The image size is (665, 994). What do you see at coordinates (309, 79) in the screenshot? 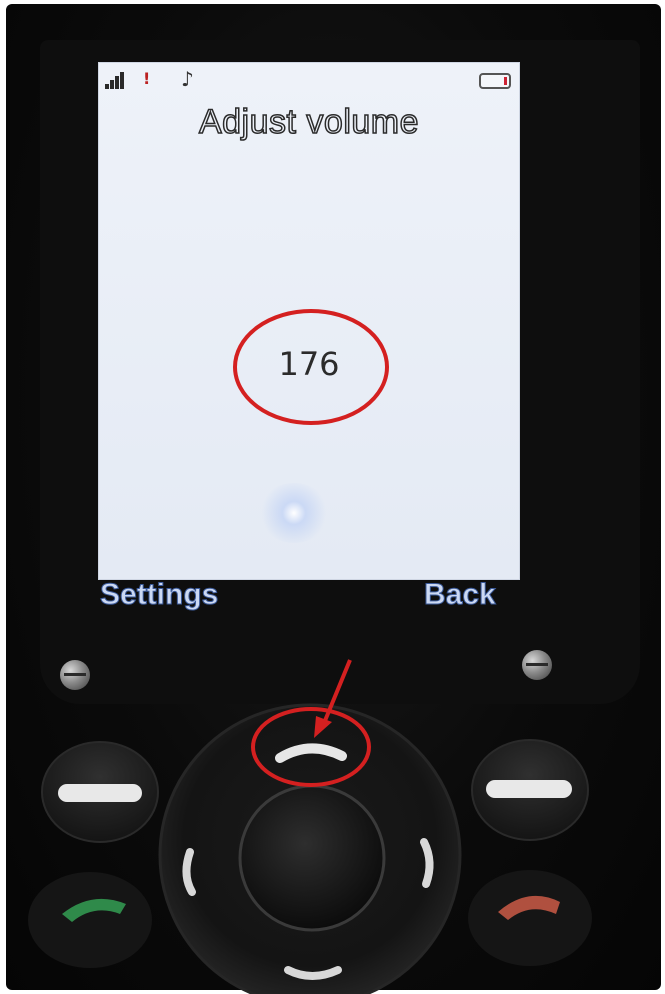
I see `status-bar: ! ♪` at bounding box center [309, 79].